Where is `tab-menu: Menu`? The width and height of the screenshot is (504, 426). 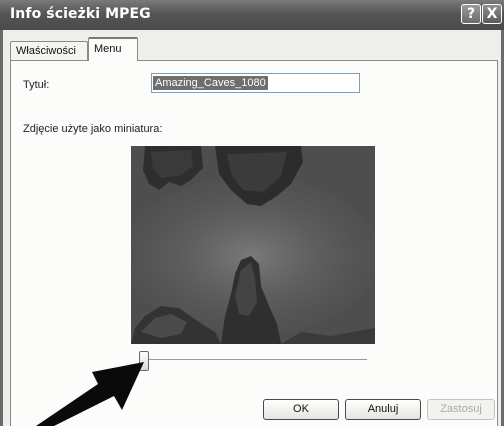 tab-menu: Menu is located at coordinates (113, 49).